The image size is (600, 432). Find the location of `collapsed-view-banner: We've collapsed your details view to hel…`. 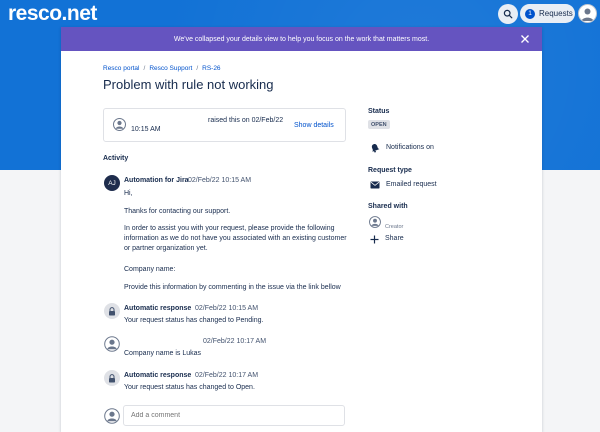

collapsed-view-banner: We've collapsed your details view to hel… is located at coordinates (301, 39).